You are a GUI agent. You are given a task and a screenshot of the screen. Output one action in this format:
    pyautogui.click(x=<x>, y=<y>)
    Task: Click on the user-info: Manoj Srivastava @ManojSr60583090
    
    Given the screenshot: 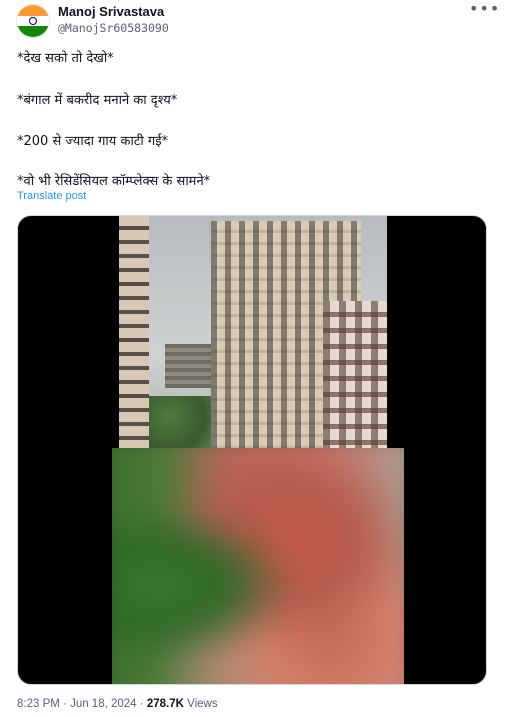 What is the action you would take?
    pyautogui.click(x=113, y=20)
    